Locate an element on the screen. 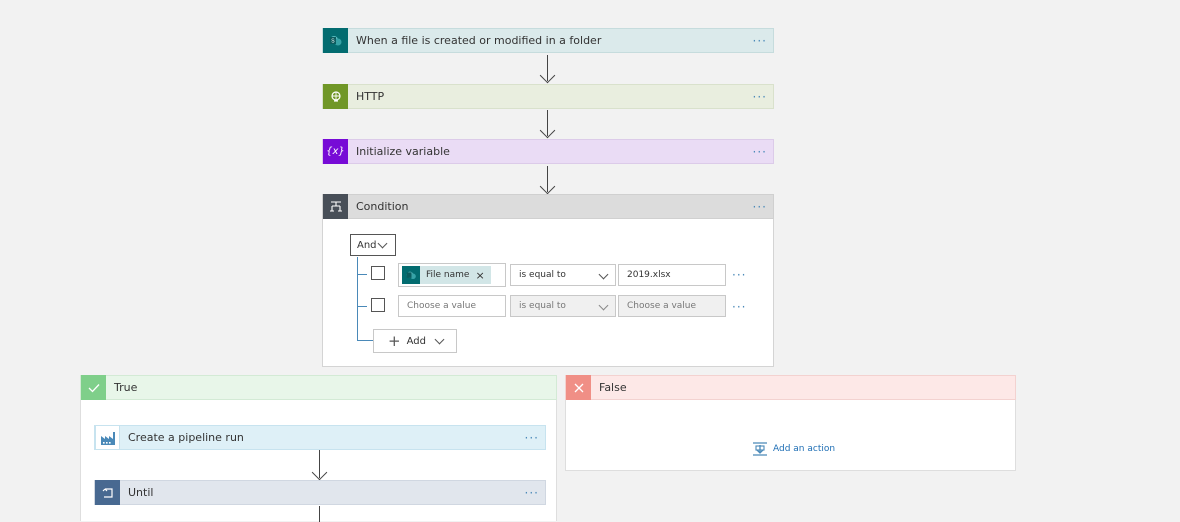 The height and width of the screenshot is (522, 1180). row-1-right-value-text: 2019.xlsx is located at coordinates (649, 275).